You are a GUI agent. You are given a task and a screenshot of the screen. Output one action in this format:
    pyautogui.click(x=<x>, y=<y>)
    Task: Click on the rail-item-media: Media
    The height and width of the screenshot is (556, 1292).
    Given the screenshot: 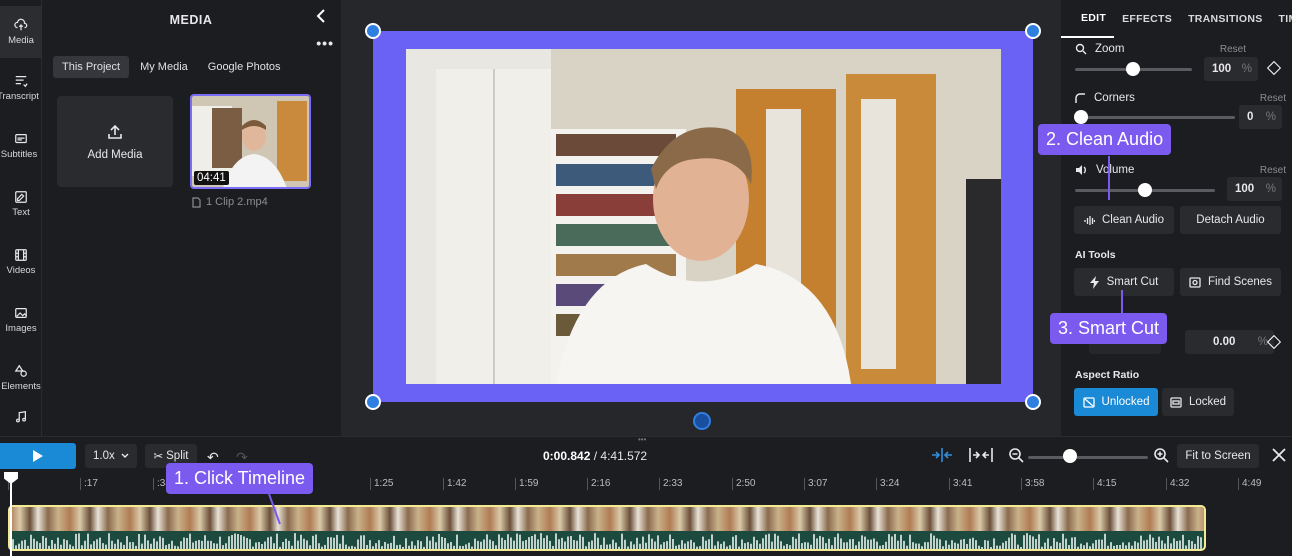 What is the action you would take?
    pyautogui.click(x=21, y=32)
    